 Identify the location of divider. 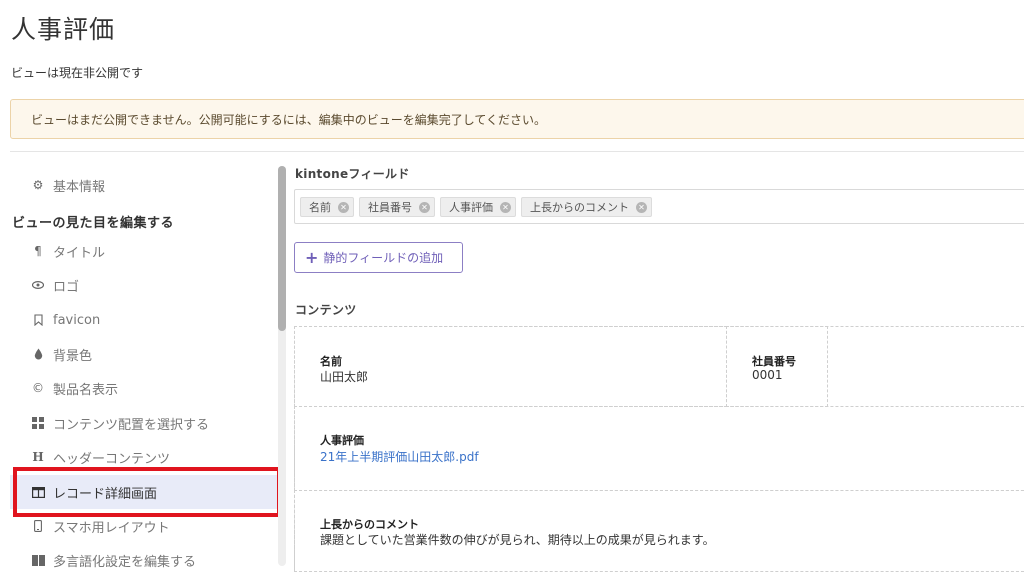
(517, 151).